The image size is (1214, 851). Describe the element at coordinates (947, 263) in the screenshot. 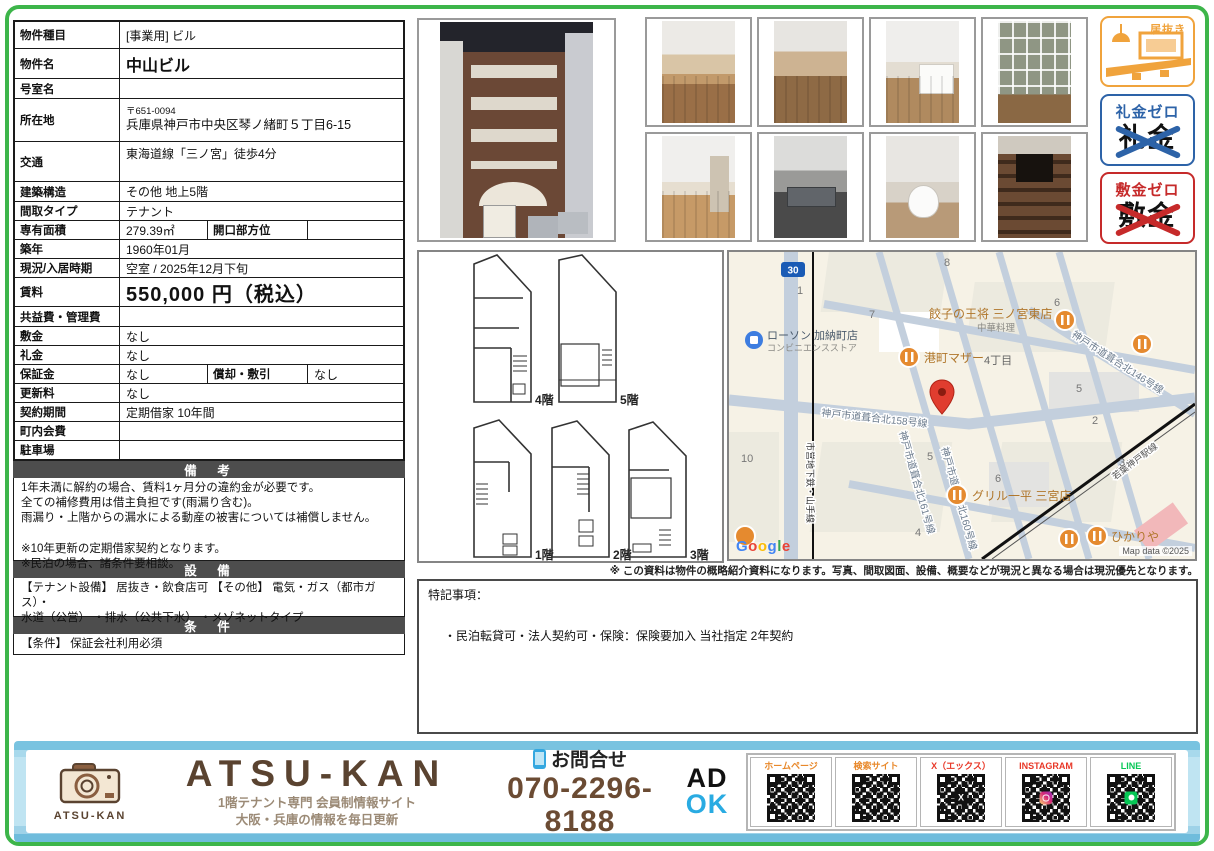

I see `svg-text: 8` at that location.